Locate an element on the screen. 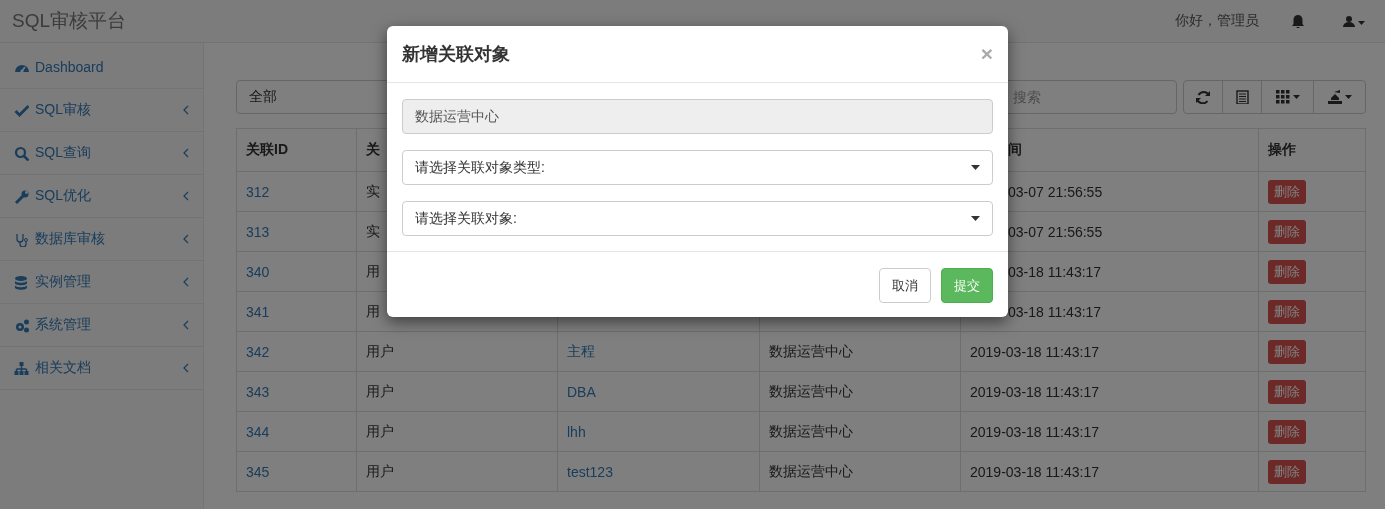  table-cell: 340 is located at coordinates (296, 271).